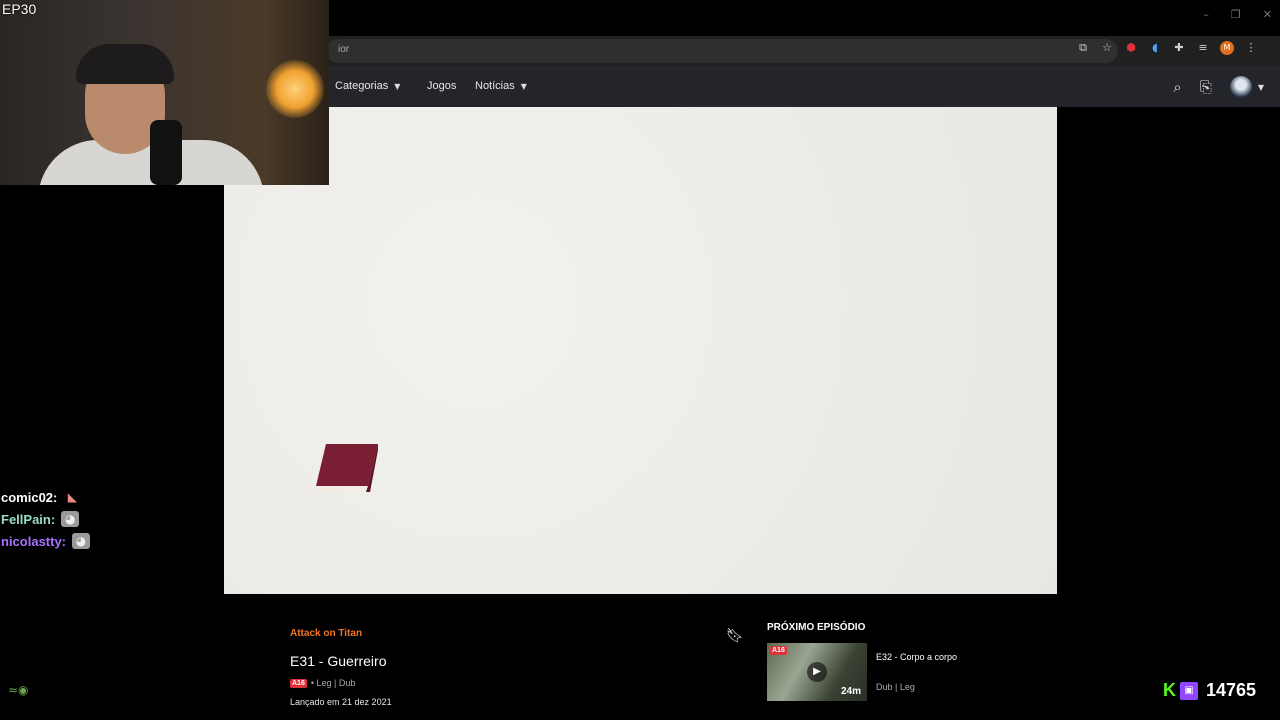 This screenshot has width=1280, height=720. I want to click on twitch-logo-icon: ▣, so click(1189, 690).